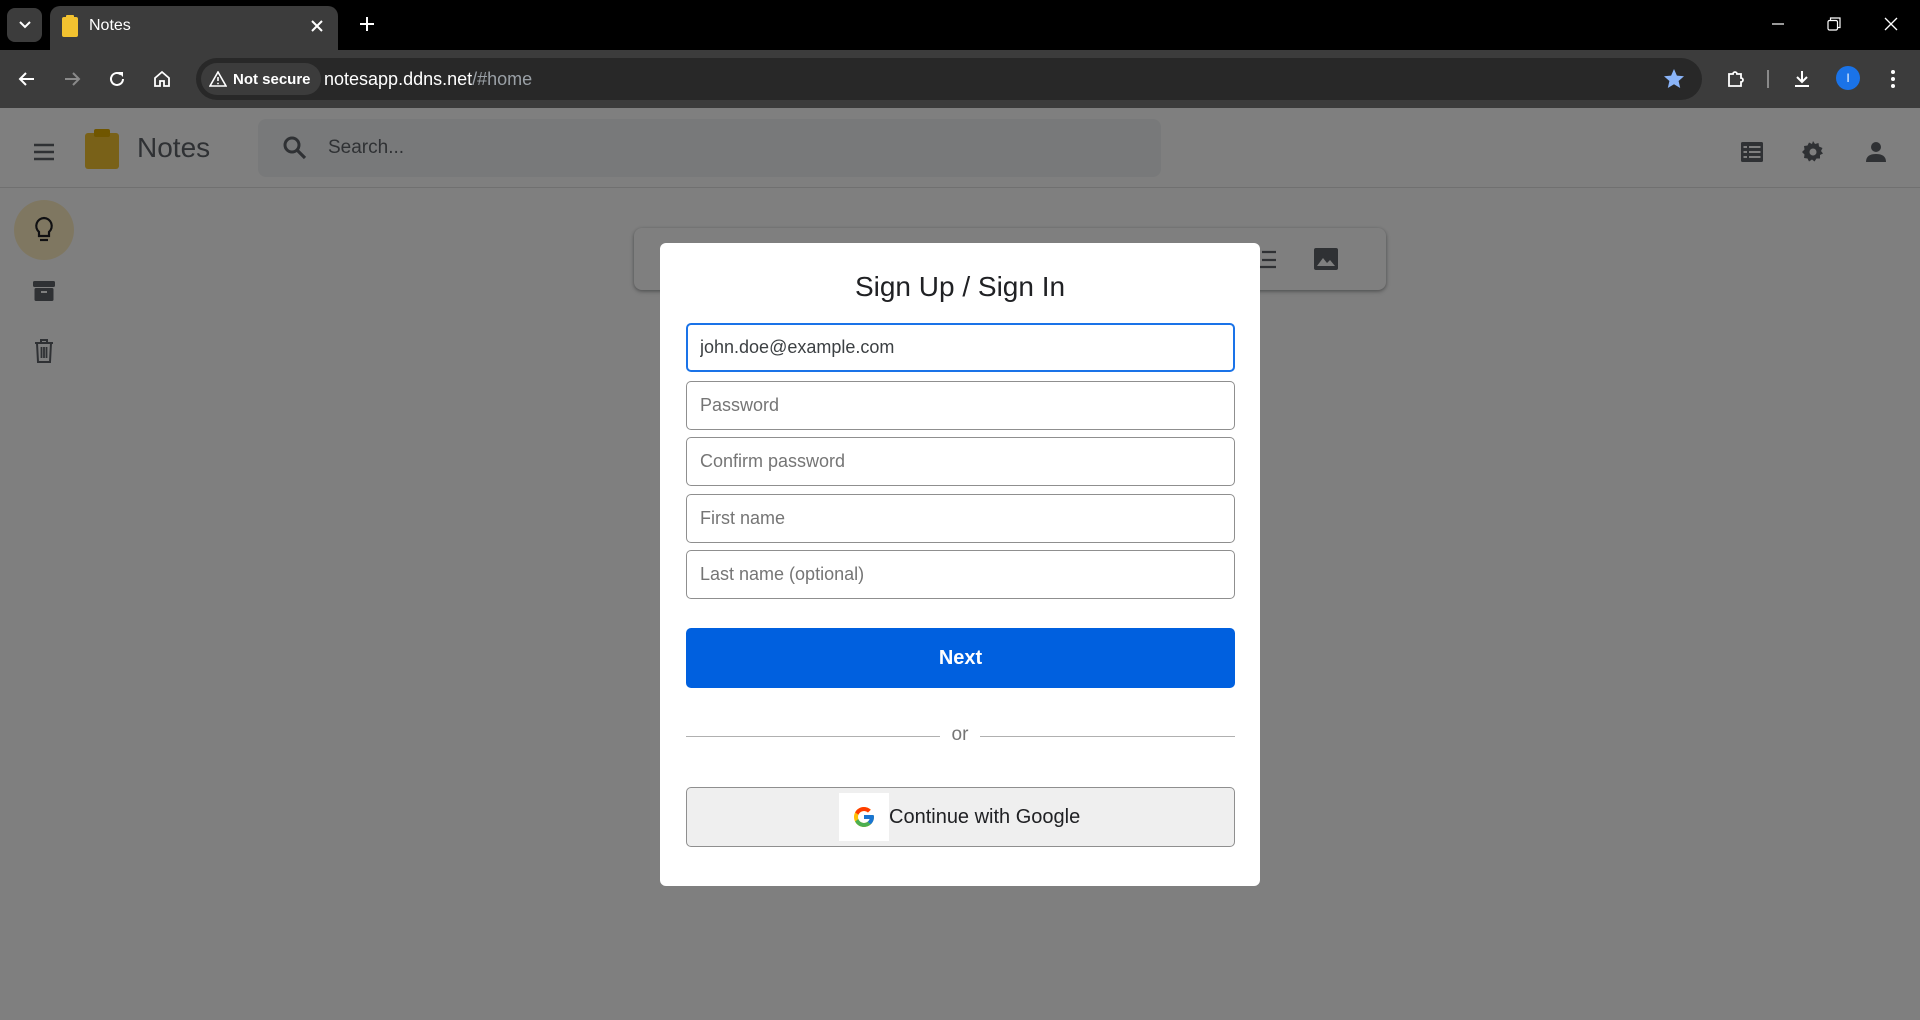 The width and height of the screenshot is (1920, 1020). I want to click on restore-button, so click(1834, 24).